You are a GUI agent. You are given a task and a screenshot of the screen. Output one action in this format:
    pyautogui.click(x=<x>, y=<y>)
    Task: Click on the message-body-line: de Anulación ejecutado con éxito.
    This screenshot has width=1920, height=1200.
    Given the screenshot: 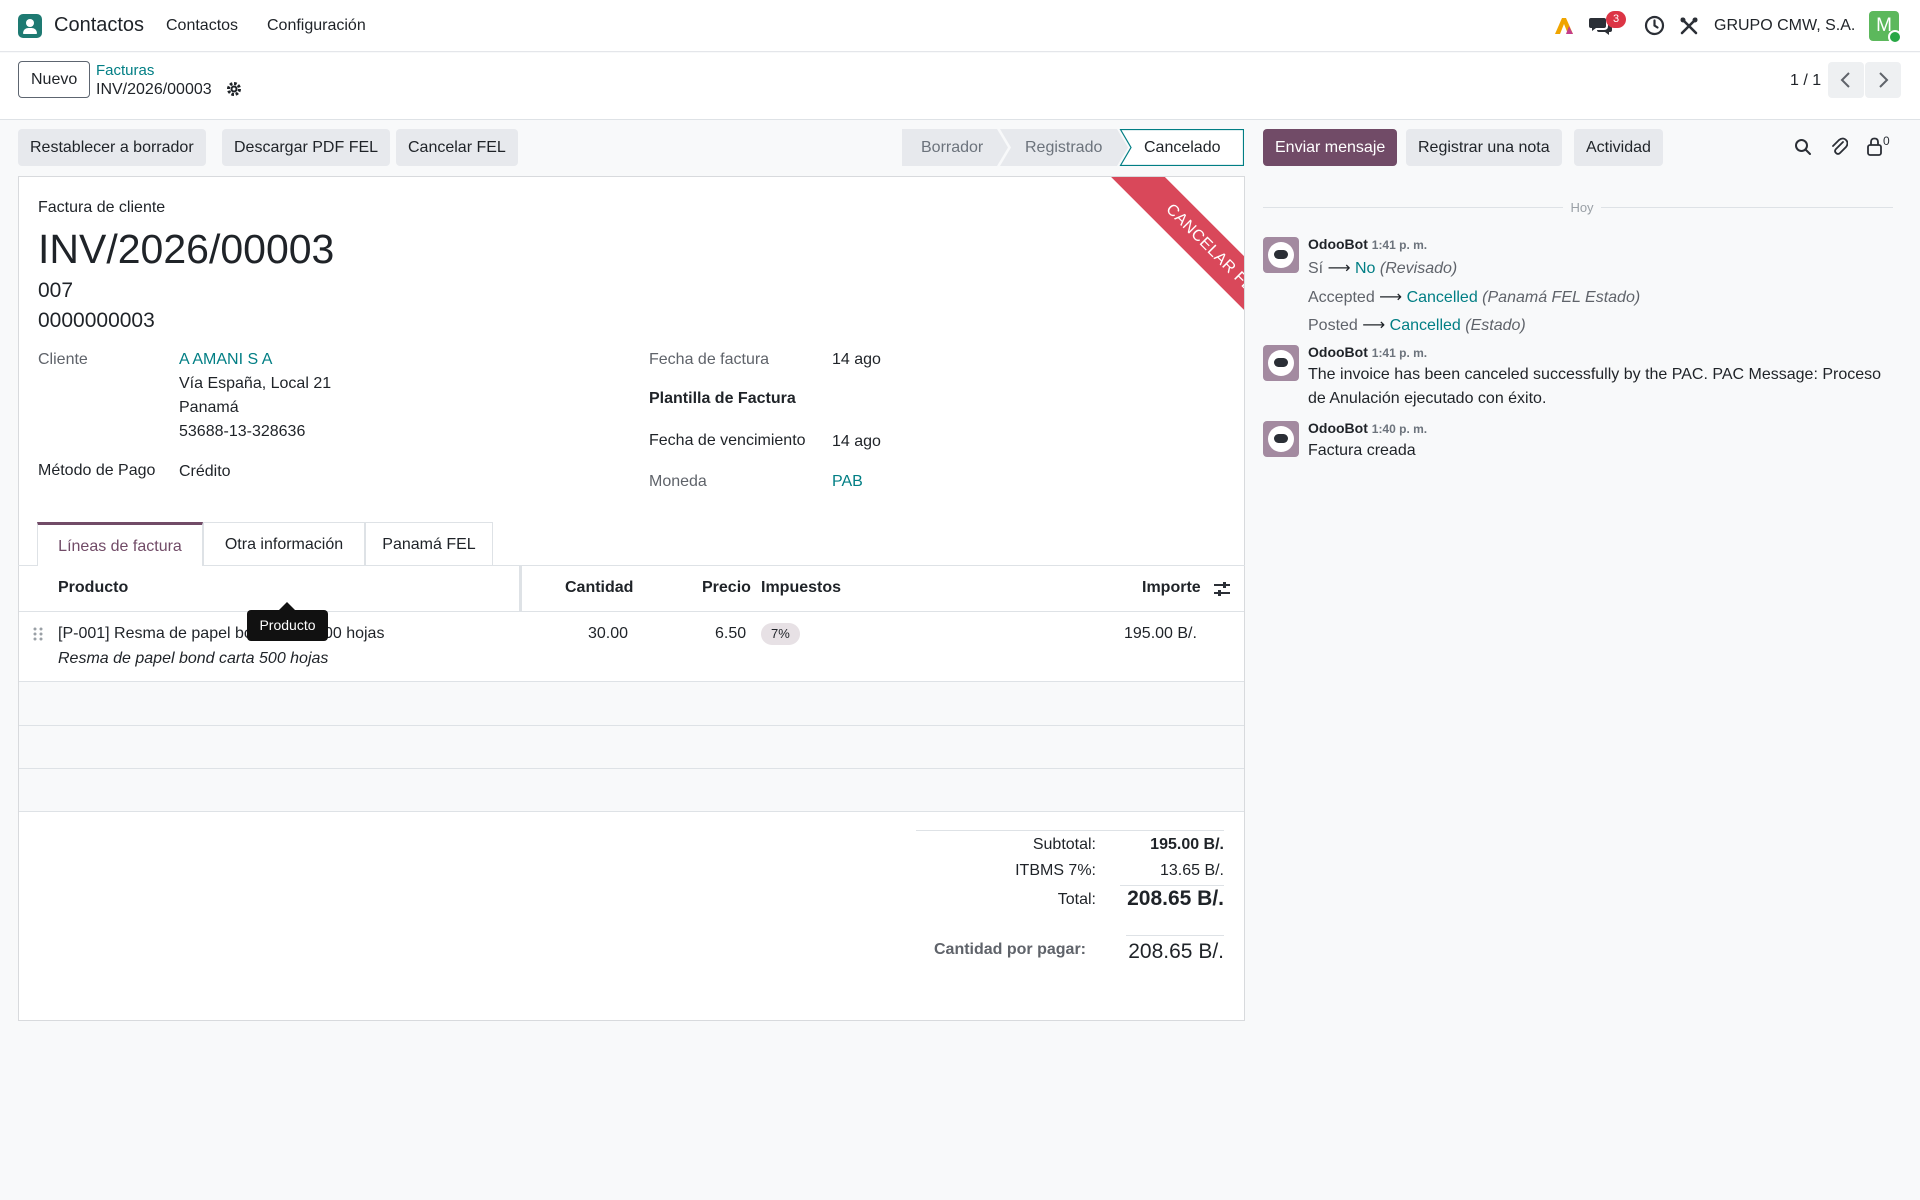 What is the action you would take?
    pyautogui.click(x=1427, y=398)
    